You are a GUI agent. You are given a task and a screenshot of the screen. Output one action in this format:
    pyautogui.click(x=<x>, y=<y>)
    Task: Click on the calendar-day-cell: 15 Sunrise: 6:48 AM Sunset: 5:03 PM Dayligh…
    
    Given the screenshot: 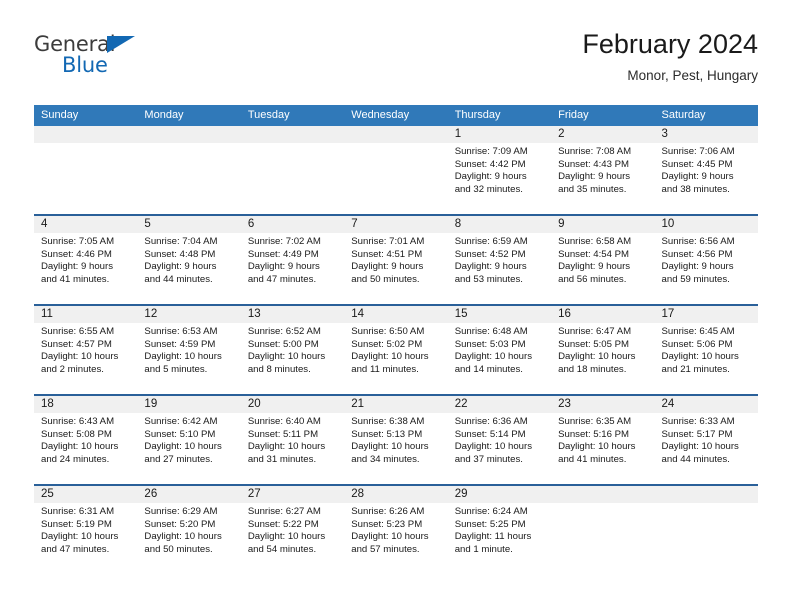 What is the action you would take?
    pyautogui.click(x=499, y=350)
    